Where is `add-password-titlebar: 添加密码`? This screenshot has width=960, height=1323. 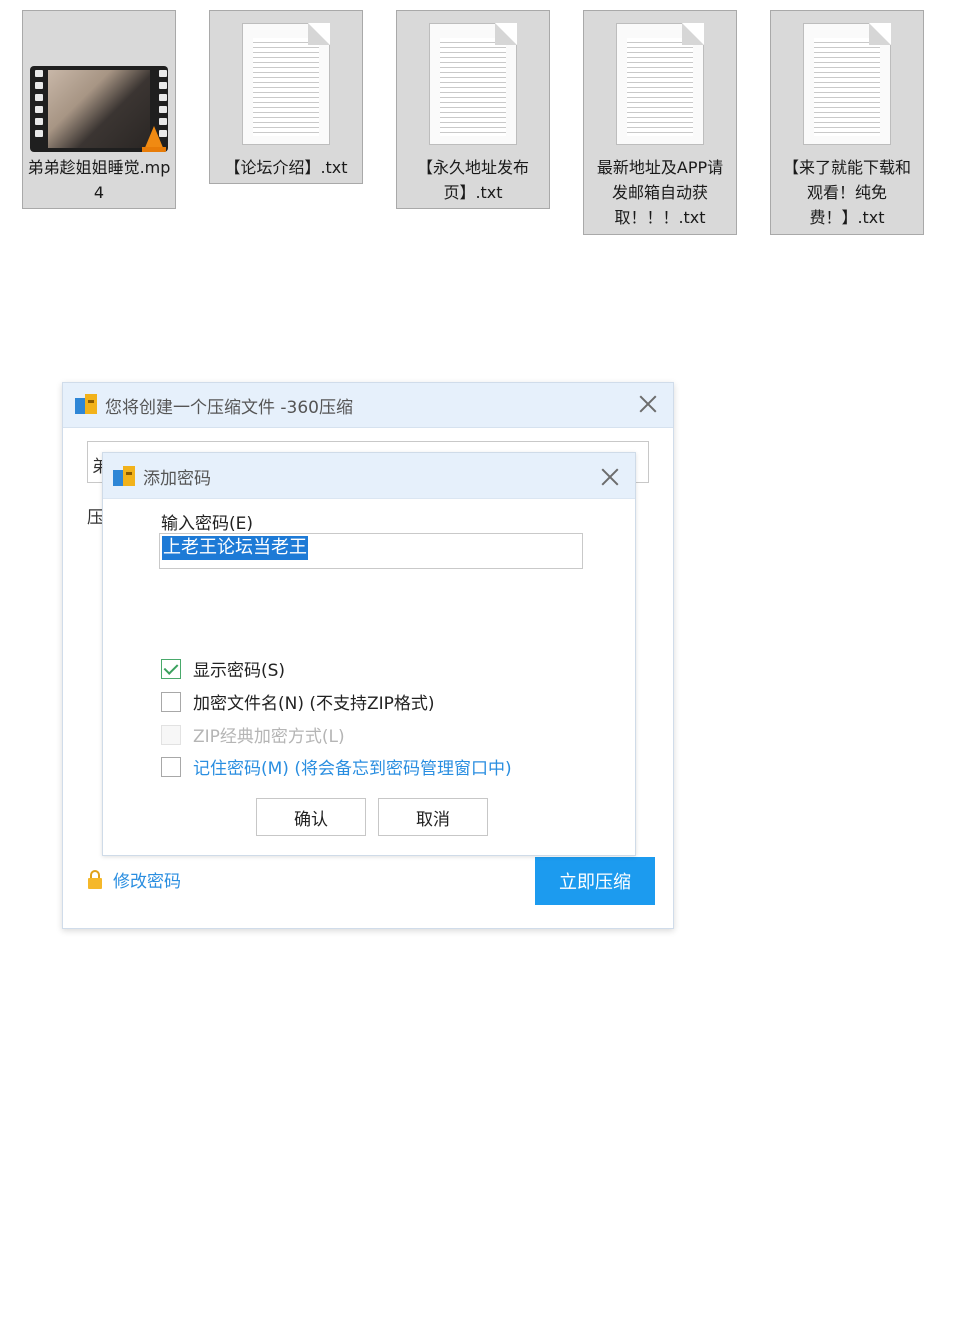
add-password-titlebar: 添加密码 is located at coordinates (369, 476).